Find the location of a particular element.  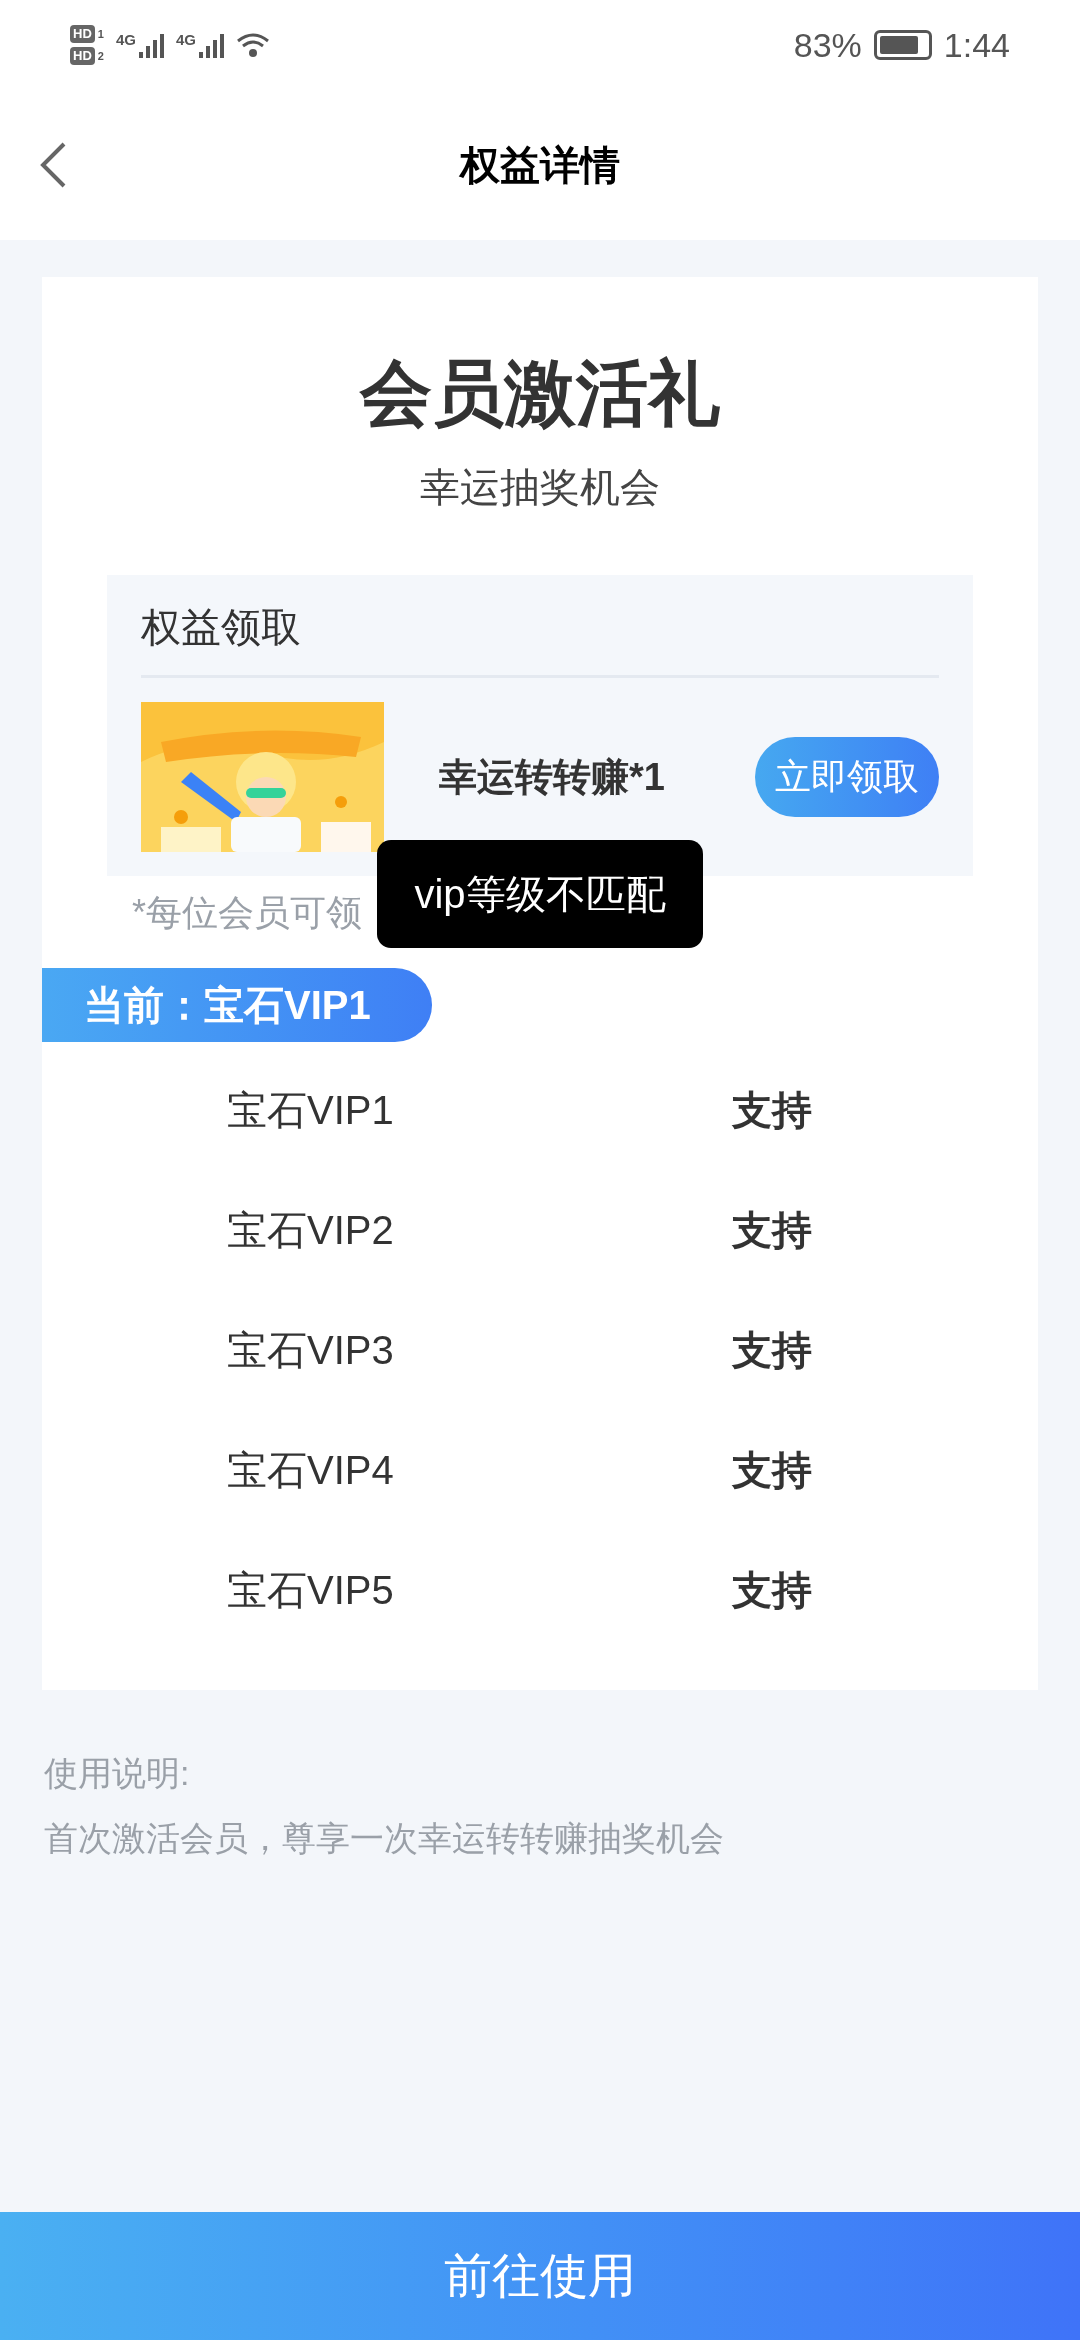

card-subtitle: 幸运抽奖机会 is located at coordinates (540, 487).